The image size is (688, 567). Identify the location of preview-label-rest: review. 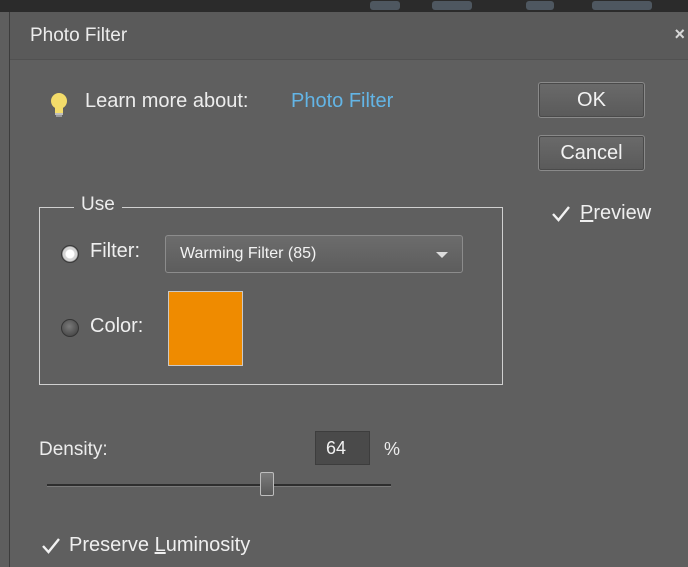
(622, 213).